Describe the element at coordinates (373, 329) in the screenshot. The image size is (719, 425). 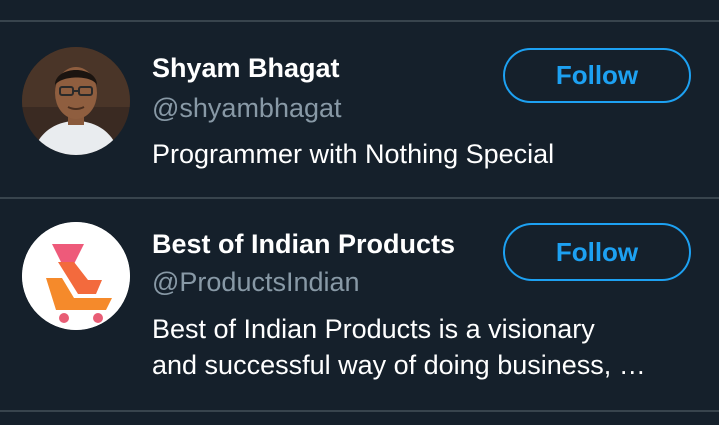
I see `bio-line: Best of Indian Products is a visionary` at that location.